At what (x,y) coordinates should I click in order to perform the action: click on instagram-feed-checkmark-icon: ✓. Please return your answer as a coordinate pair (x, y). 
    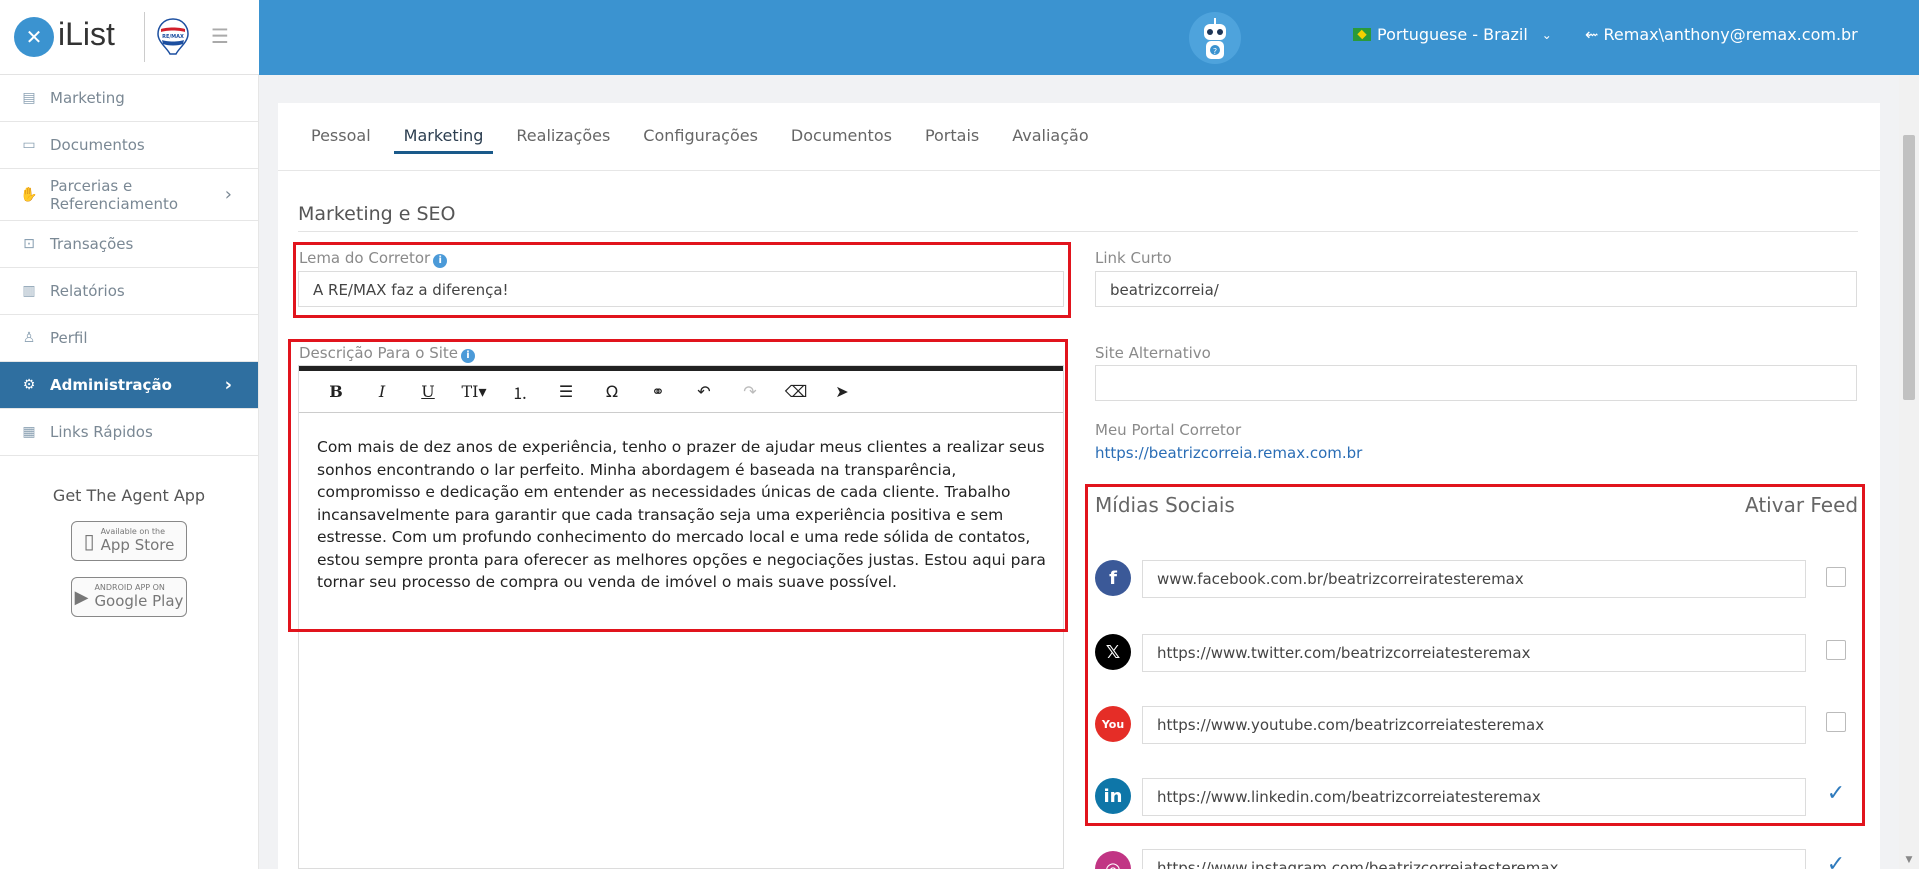
    Looking at the image, I should click on (1836, 861).